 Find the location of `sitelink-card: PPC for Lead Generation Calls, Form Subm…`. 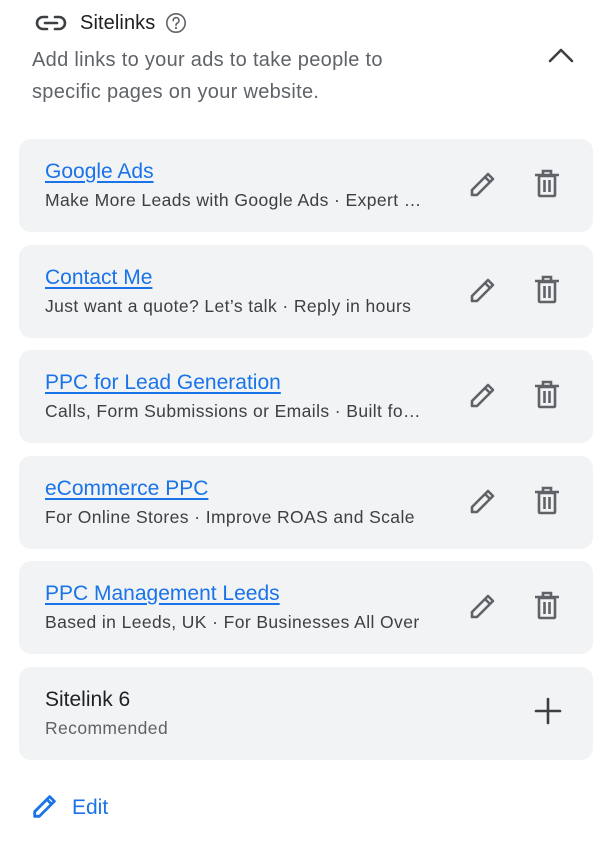

sitelink-card: PPC for Lead Generation Calls, Form Subm… is located at coordinates (306, 396).